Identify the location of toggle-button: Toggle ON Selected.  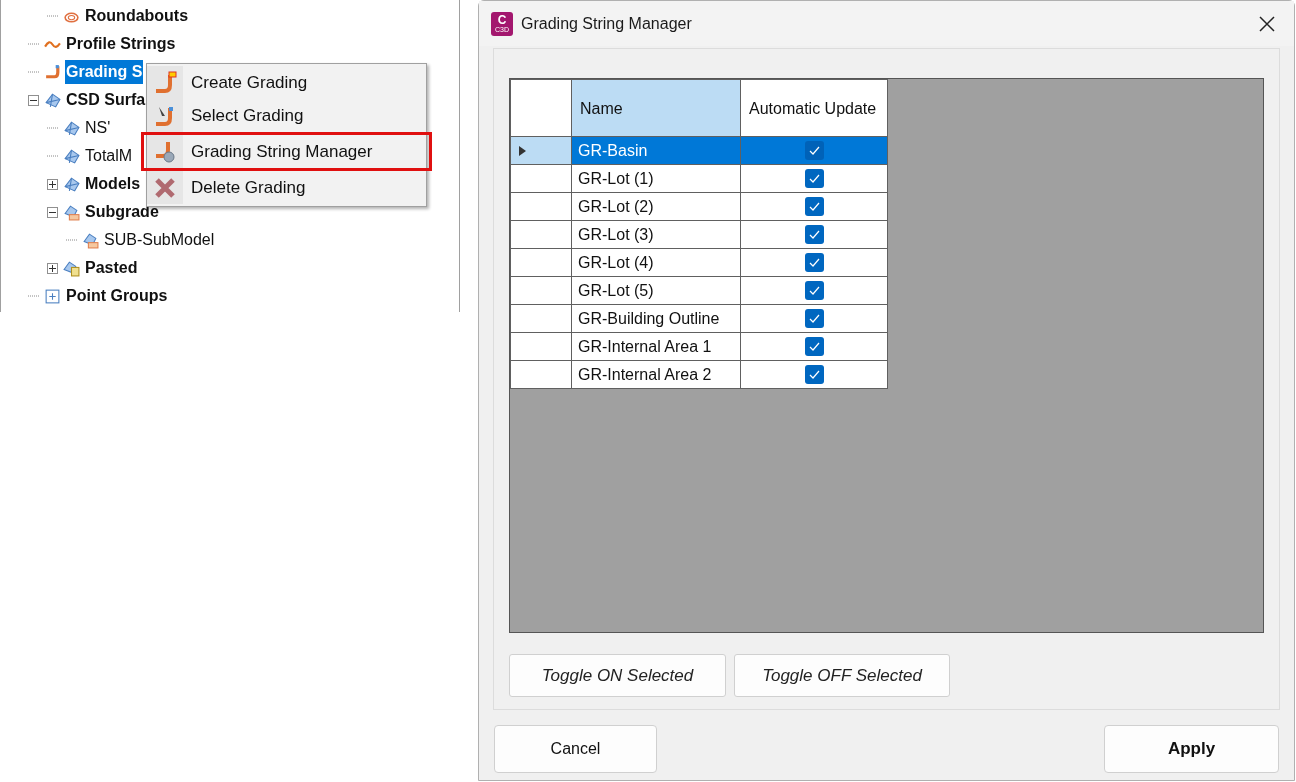
(617, 675).